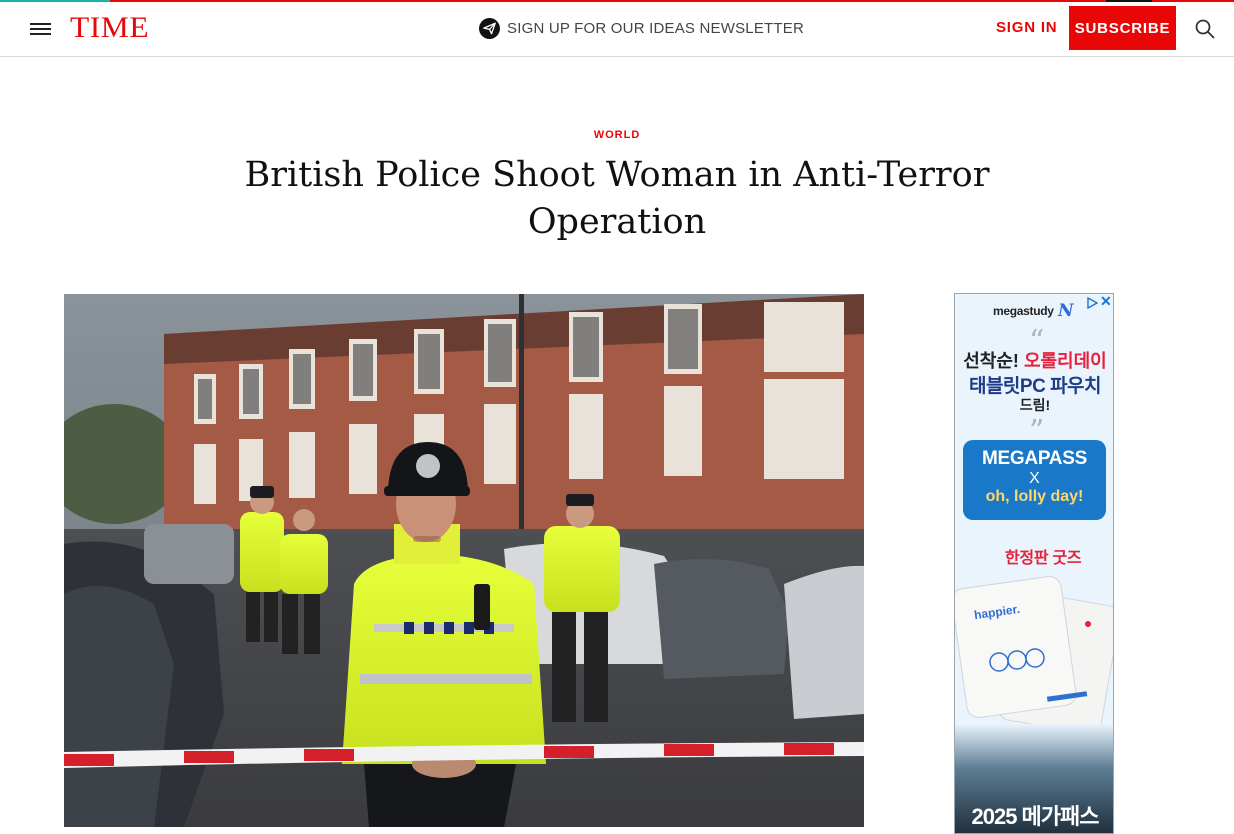 The width and height of the screenshot is (1234, 834). I want to click on time-logo: TIME, so click(109, 28).